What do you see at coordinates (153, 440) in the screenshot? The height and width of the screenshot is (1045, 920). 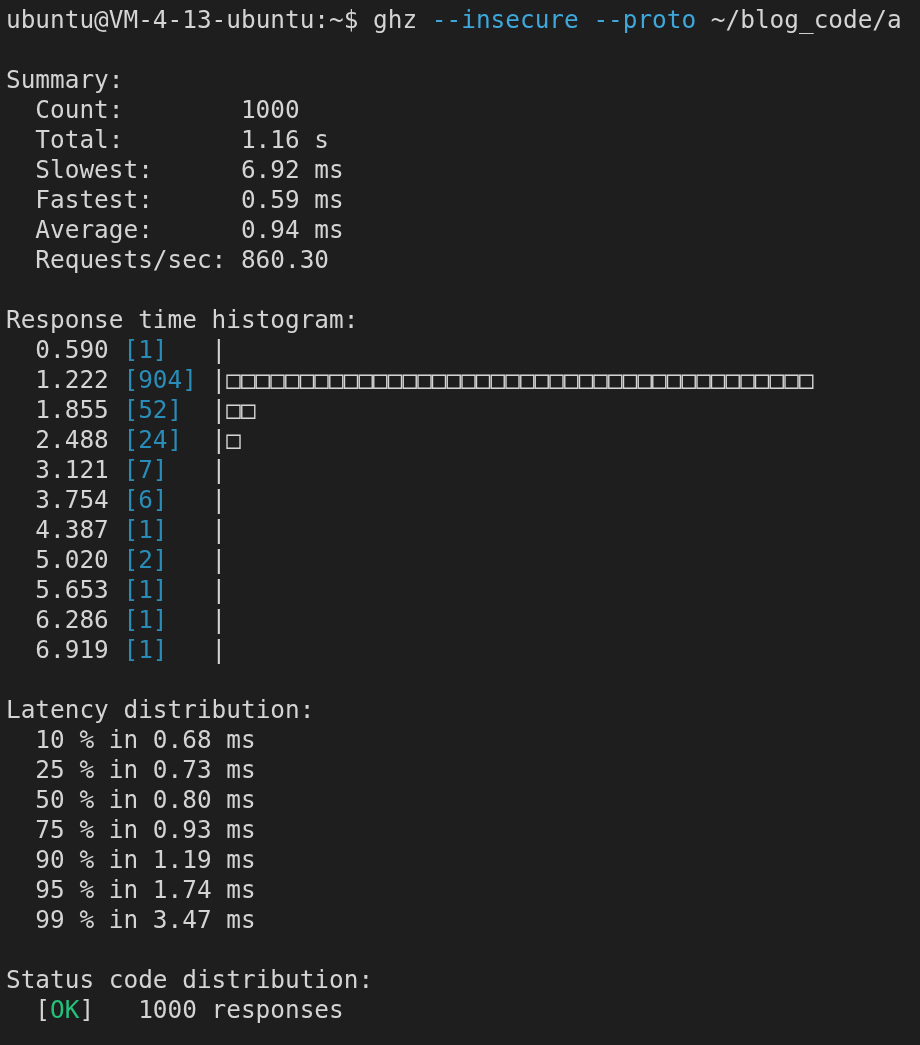 I see `bucket-count: [24]` at bounding box center [153, 440].